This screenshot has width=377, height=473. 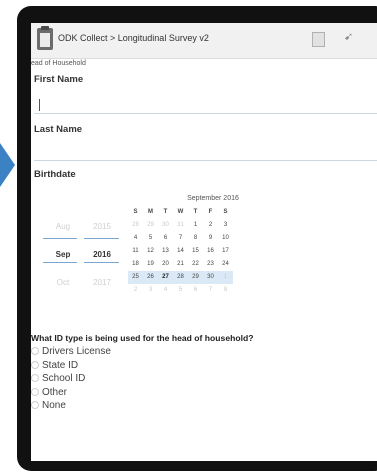 What do you see at coordinates (180, 264) in the screenshot?
I see `calendar-day: 21` at bounding box center [180, 264].